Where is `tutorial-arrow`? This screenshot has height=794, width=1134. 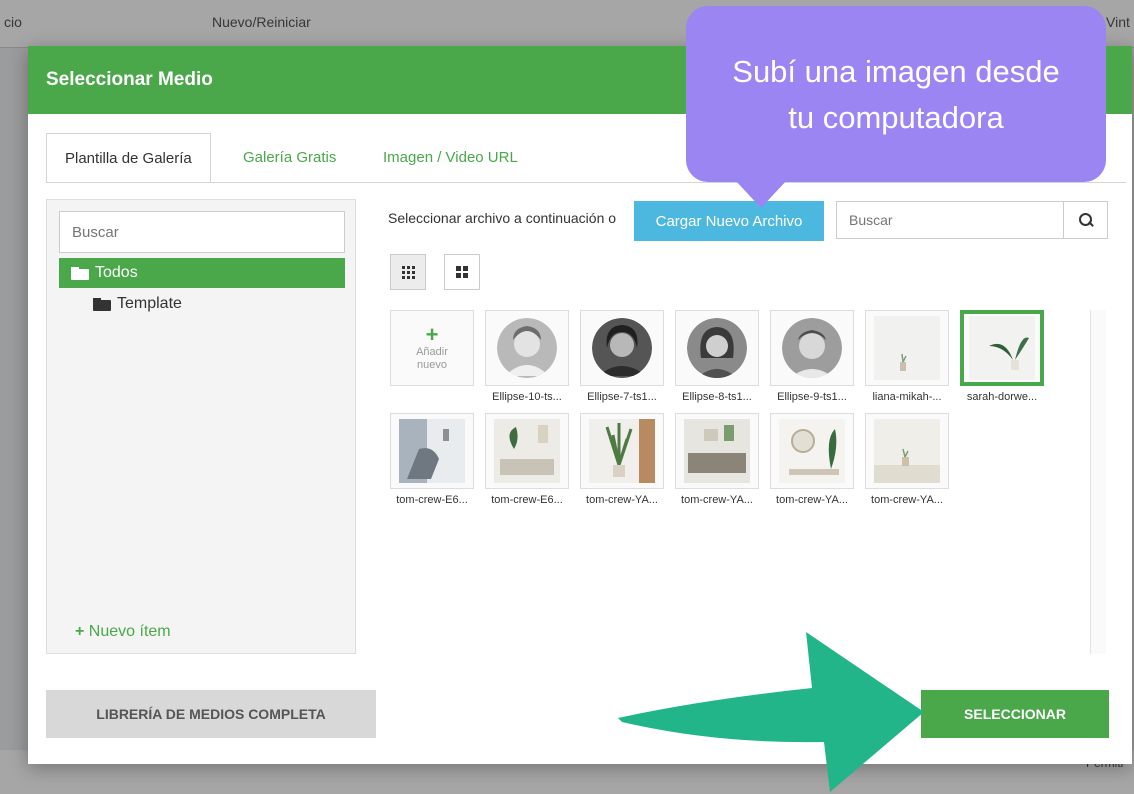 tutorial-arrow is located at coordinates (771, 712).